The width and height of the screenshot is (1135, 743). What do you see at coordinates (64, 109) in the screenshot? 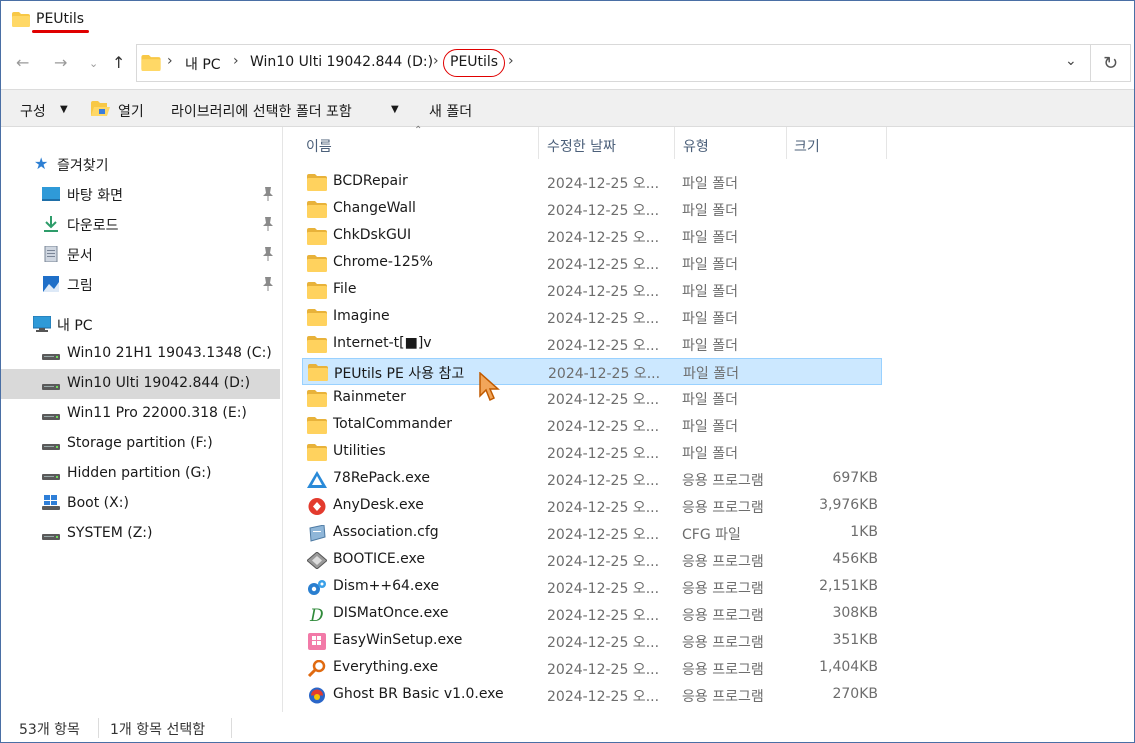
I see `organize-caret-icon: ▼` at bounding box center [64, 109].